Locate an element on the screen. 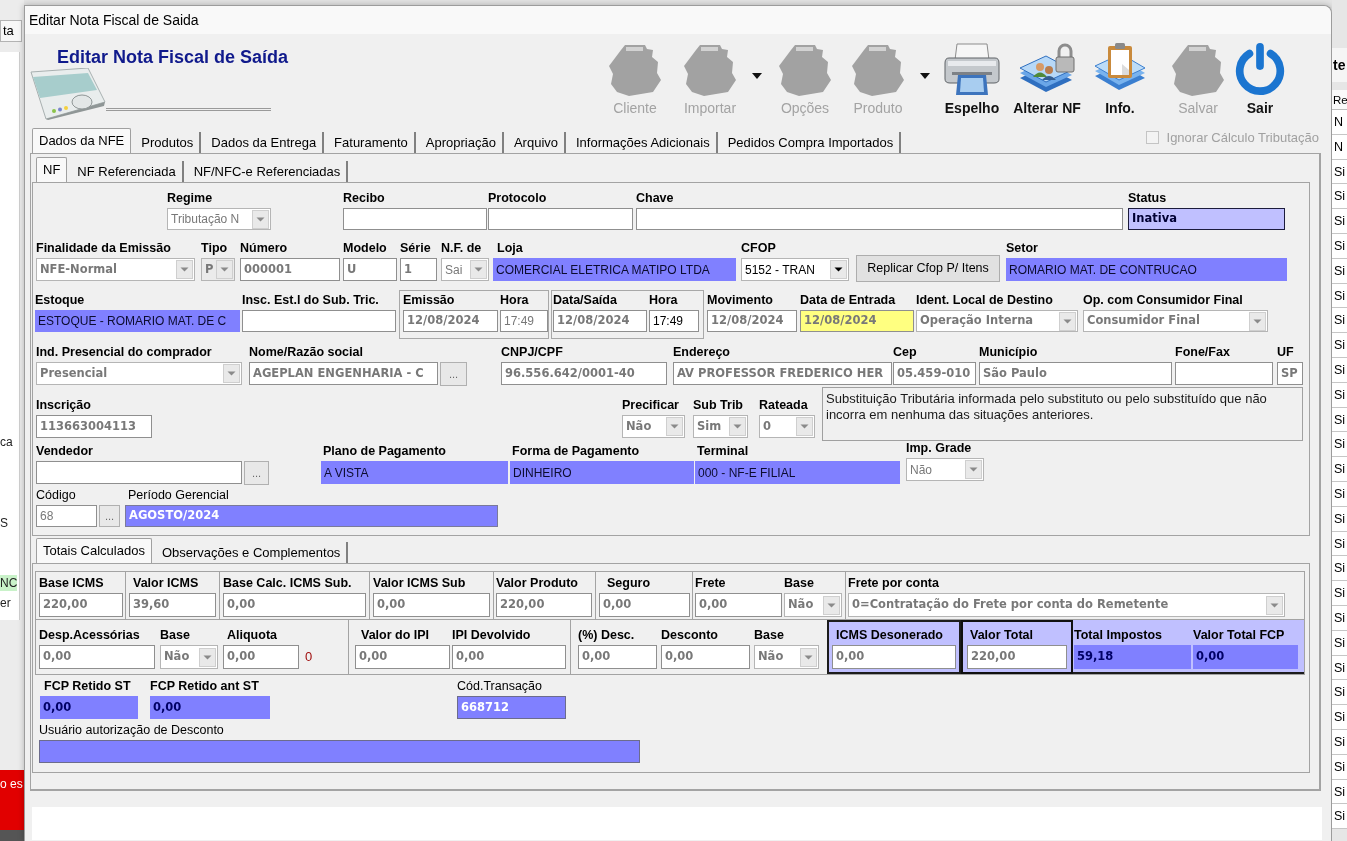  inscricao-label: Inscrição is located at coordinates (63, 405).